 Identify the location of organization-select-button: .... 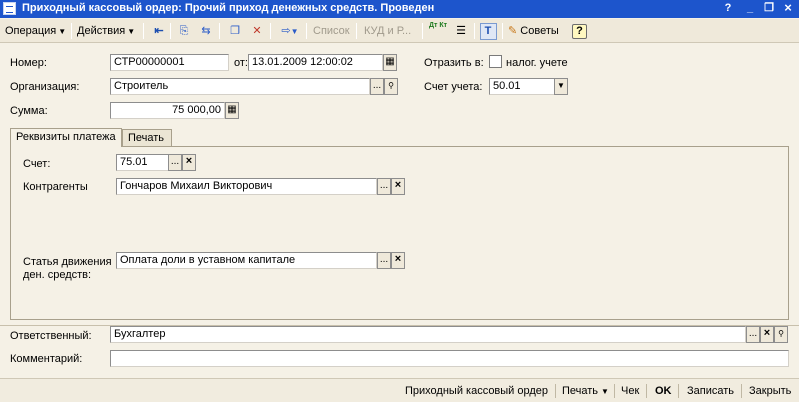
(377, 86).